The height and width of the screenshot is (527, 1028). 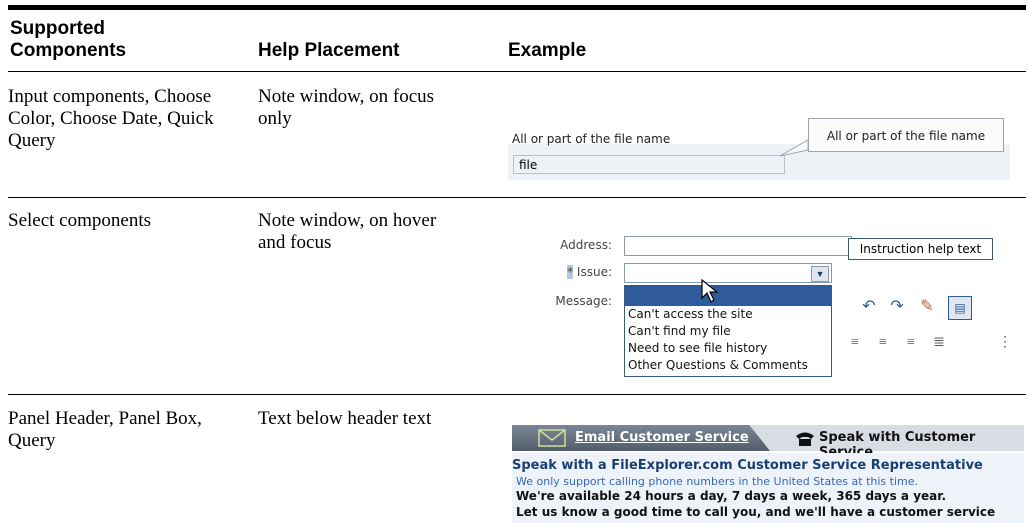 I want to click on row1-example-label: All or part of the file name, so click(x=591, y=139).